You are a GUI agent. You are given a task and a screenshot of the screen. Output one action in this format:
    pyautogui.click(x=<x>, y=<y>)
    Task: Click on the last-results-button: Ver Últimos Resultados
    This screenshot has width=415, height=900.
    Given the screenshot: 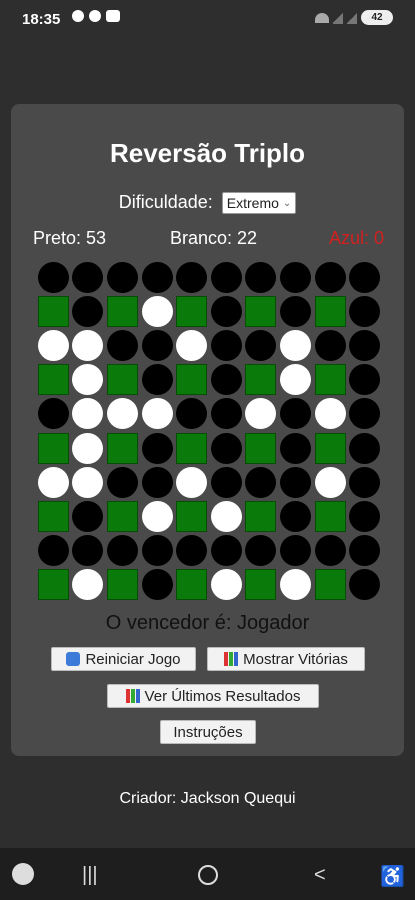 What is the action you would take?
    pyautogui.click(x=213, y=696)
    